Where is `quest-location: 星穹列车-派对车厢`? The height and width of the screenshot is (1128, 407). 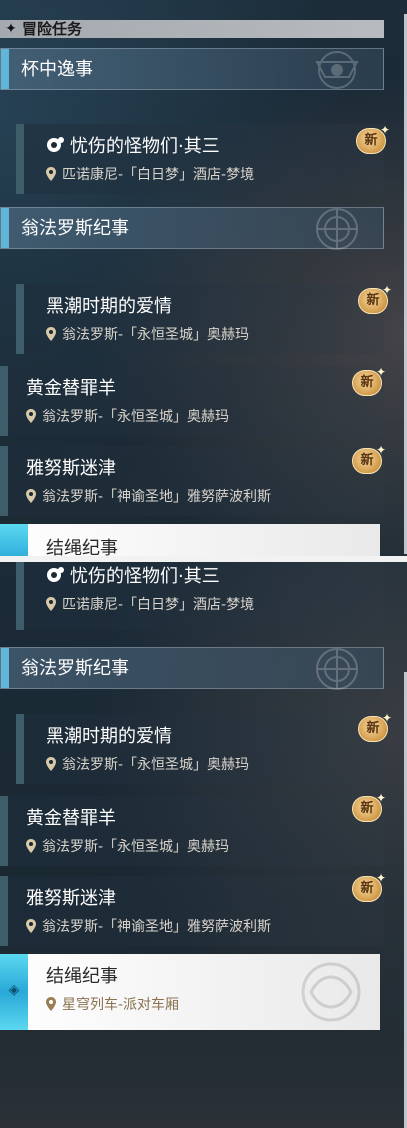 quest-location: 星穹列车-派对车厢 is located at coordinates (121, 1005).